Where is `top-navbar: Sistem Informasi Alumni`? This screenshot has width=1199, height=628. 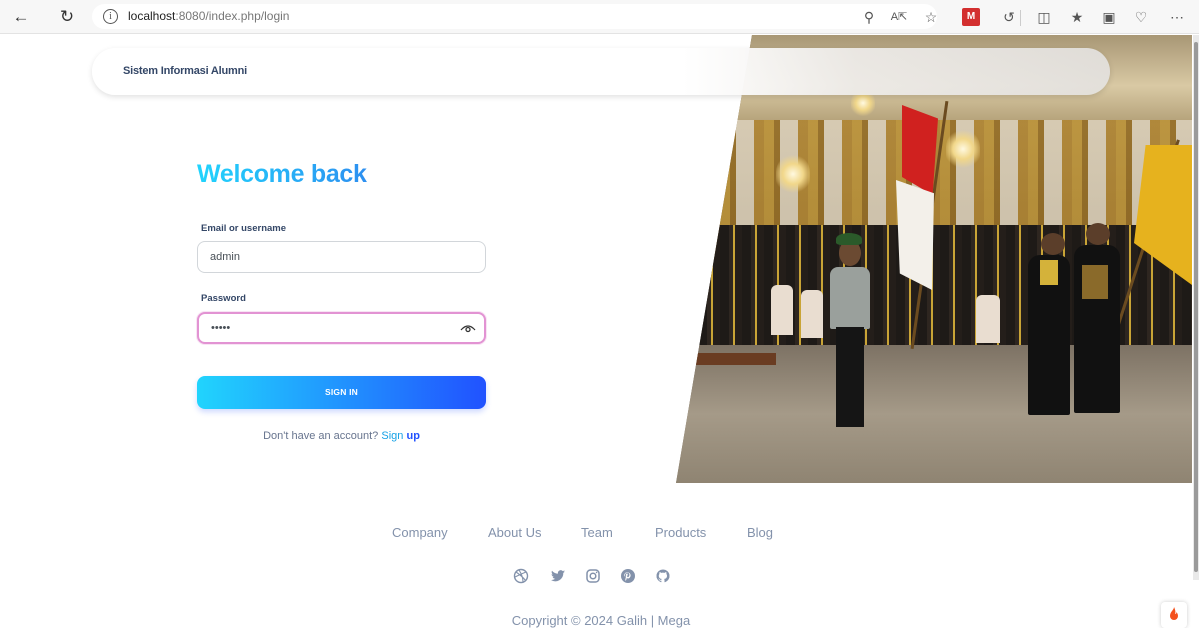
top-navbar: Sistem Informasi Alumni is located at coordinates (601, 71).